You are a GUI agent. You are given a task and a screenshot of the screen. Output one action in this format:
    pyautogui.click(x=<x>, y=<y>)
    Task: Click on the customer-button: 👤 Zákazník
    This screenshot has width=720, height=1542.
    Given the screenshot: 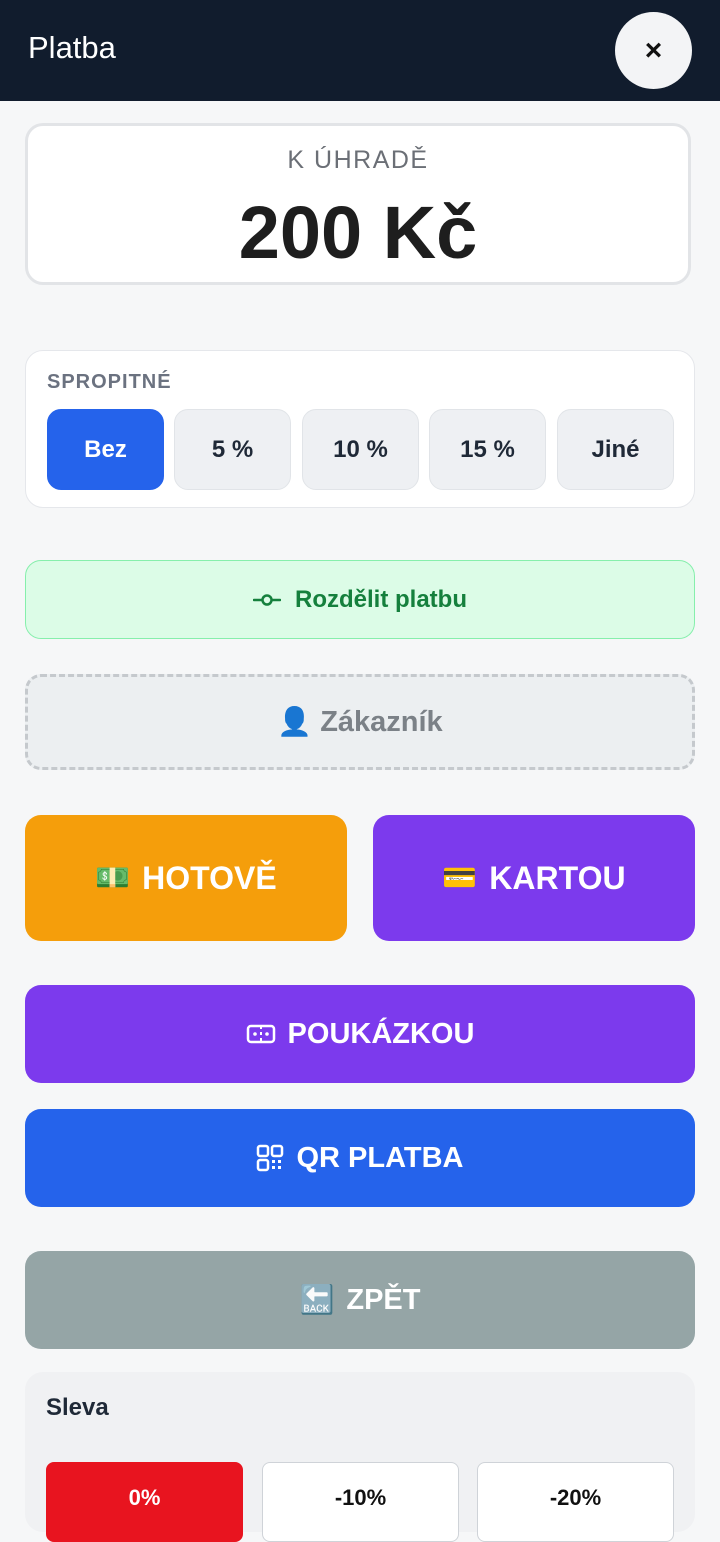 What is the action you would take?
    pyautogui.click(x=360, y=722)
    